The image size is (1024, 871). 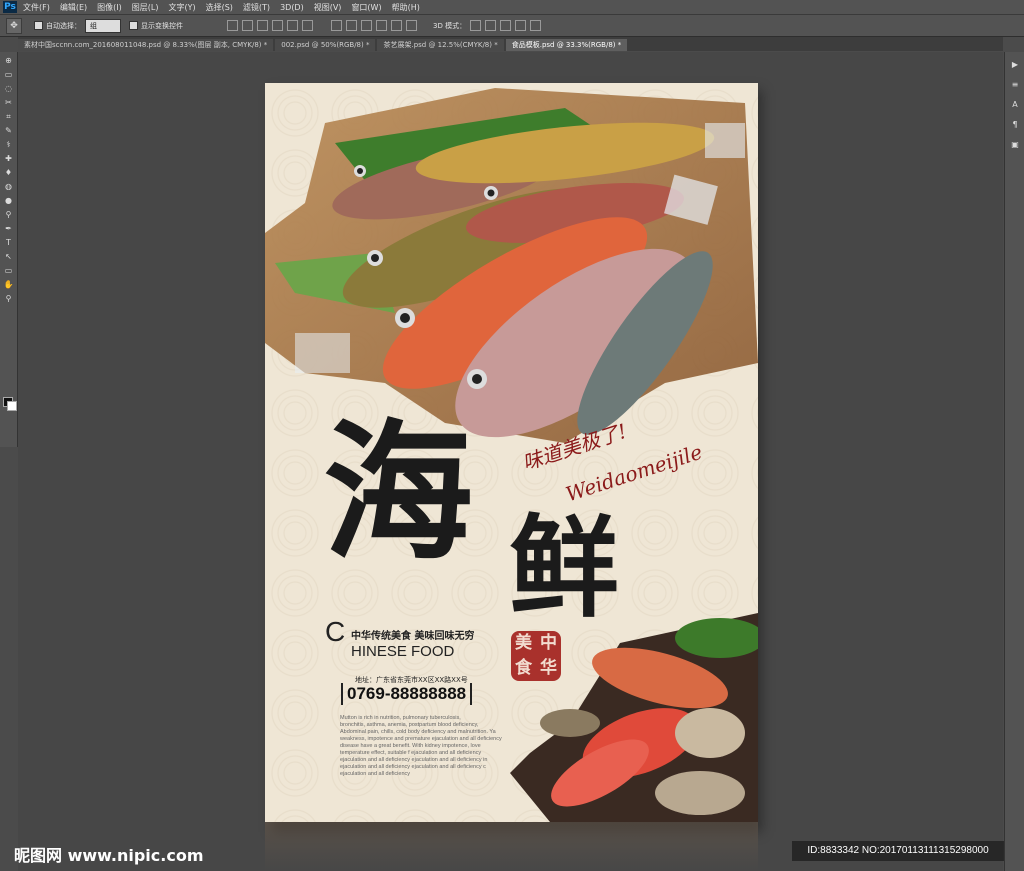 What do you see at coordinates (292, 7) in the screenshot?
I see `menu-3d: 3D(D)` at bounding box center [292, 7].